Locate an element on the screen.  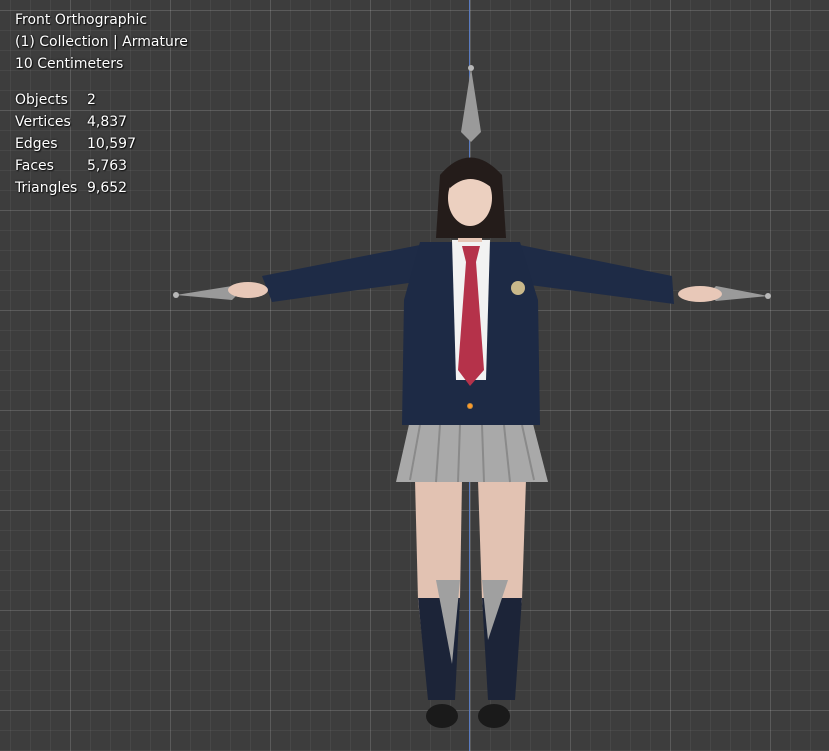
head-bone-tip is located at coordinates (471, 68).